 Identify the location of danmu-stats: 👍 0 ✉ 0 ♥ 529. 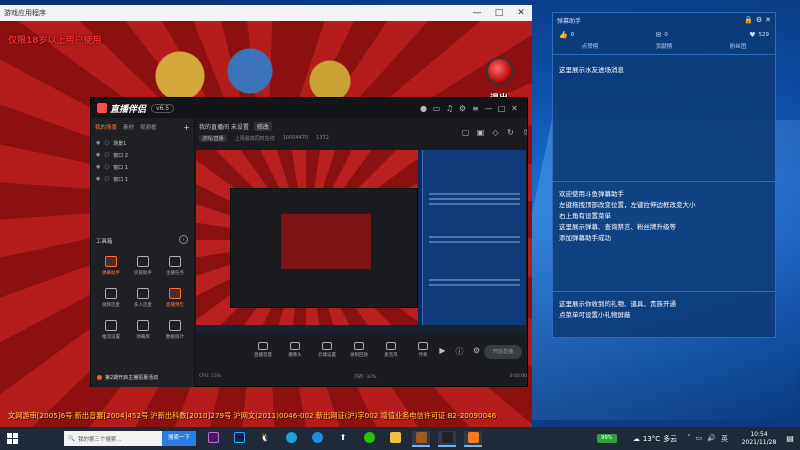
(664, 33).